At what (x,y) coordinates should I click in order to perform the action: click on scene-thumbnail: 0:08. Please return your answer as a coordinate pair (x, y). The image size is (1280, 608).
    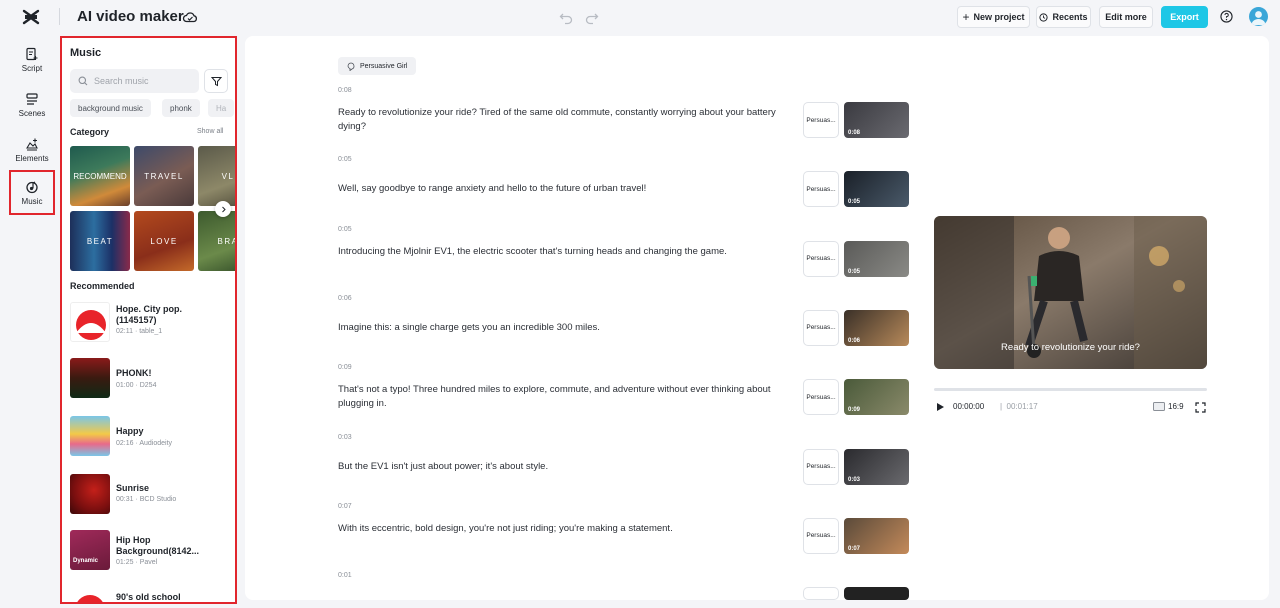
    Looking at the image, I should click on (876, 120).